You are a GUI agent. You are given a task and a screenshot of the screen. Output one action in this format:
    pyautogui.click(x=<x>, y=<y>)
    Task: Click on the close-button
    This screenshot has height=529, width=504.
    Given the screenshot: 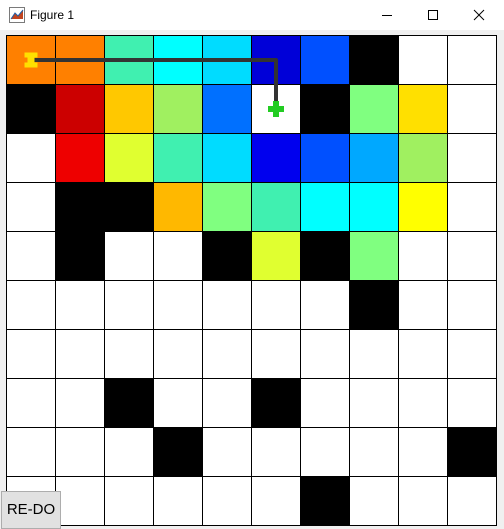 What is the action you would take?
    pyautogui.click(x=479, y=15)
    